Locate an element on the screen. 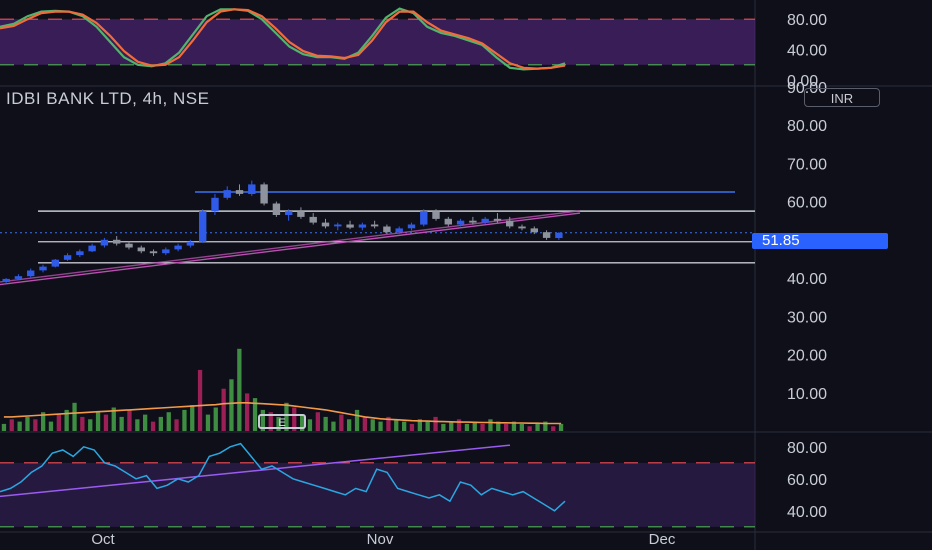  earnings-marker: E is located at coordinates (282, 421).